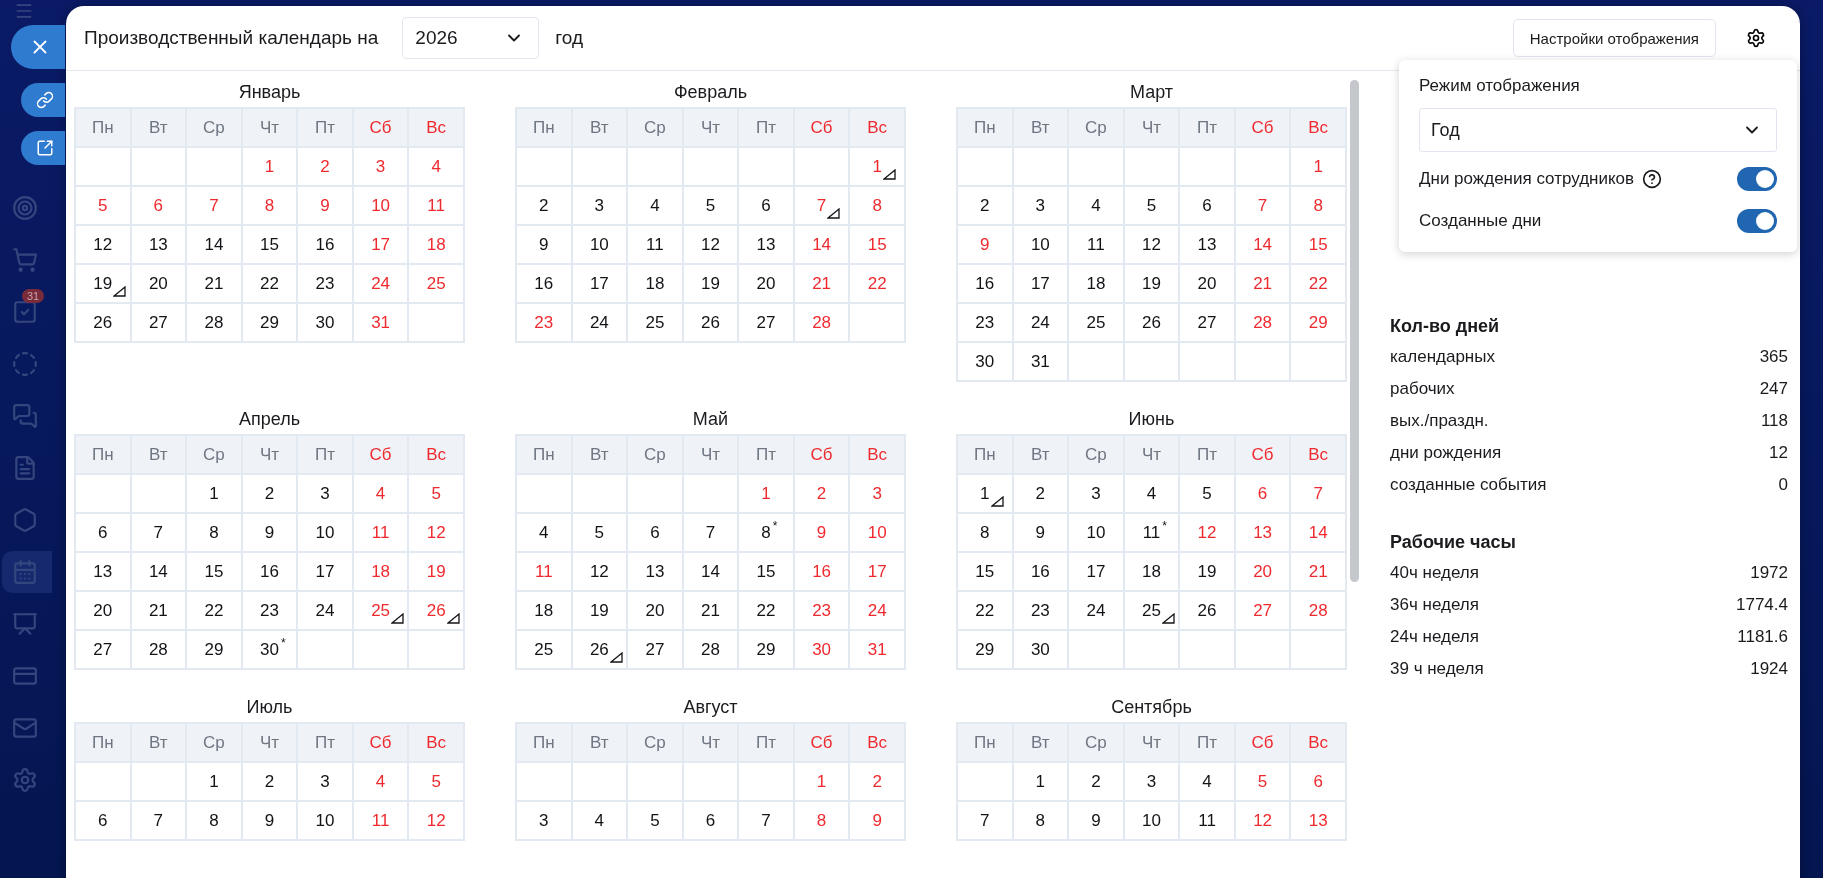 Image resolution: width=1823 pixels, height=878 pixels. I want to click on day-cell: 30, so click(325, 322).